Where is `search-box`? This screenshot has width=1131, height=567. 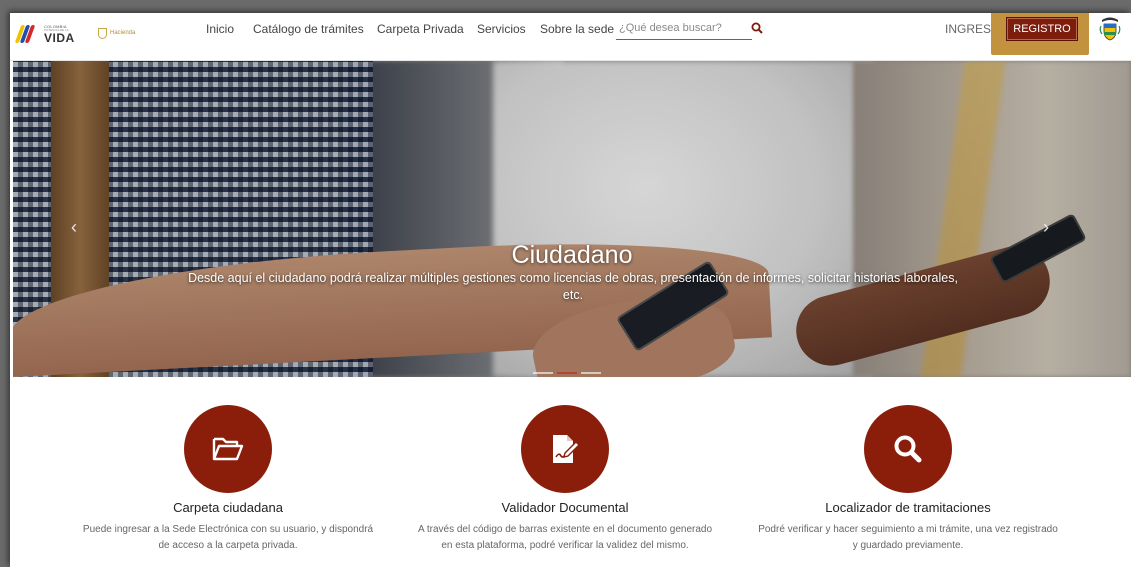
search-box is located at coordinates (684, 29).